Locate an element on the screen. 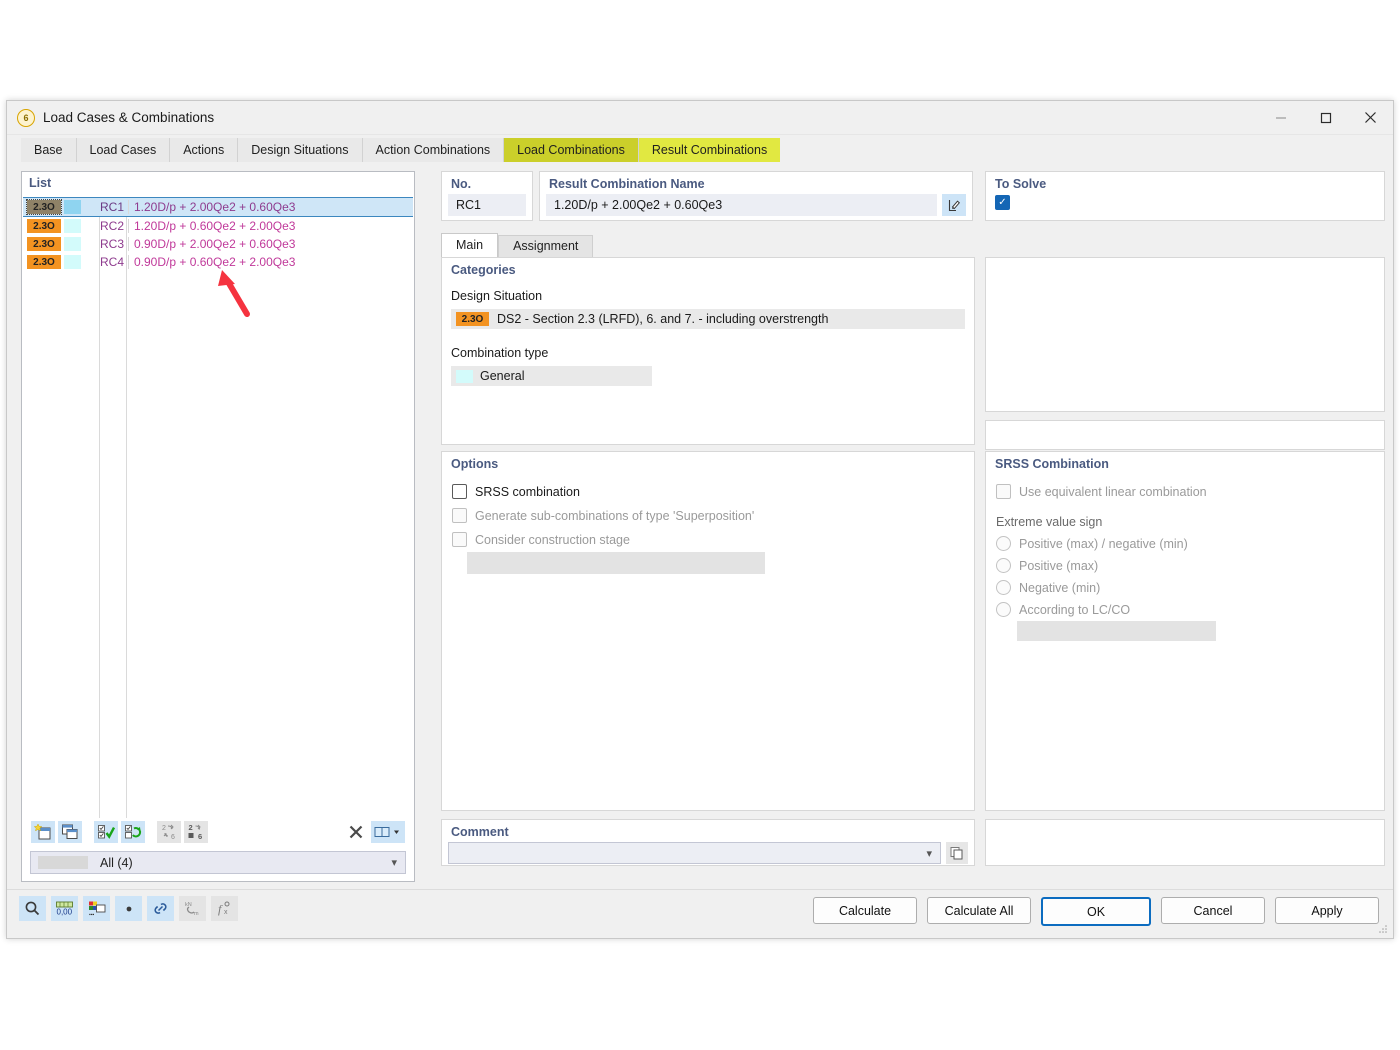 This screenshot has height=1050, width=1400. bottom-right-empty-panel is located at coordinates (1185, 842).